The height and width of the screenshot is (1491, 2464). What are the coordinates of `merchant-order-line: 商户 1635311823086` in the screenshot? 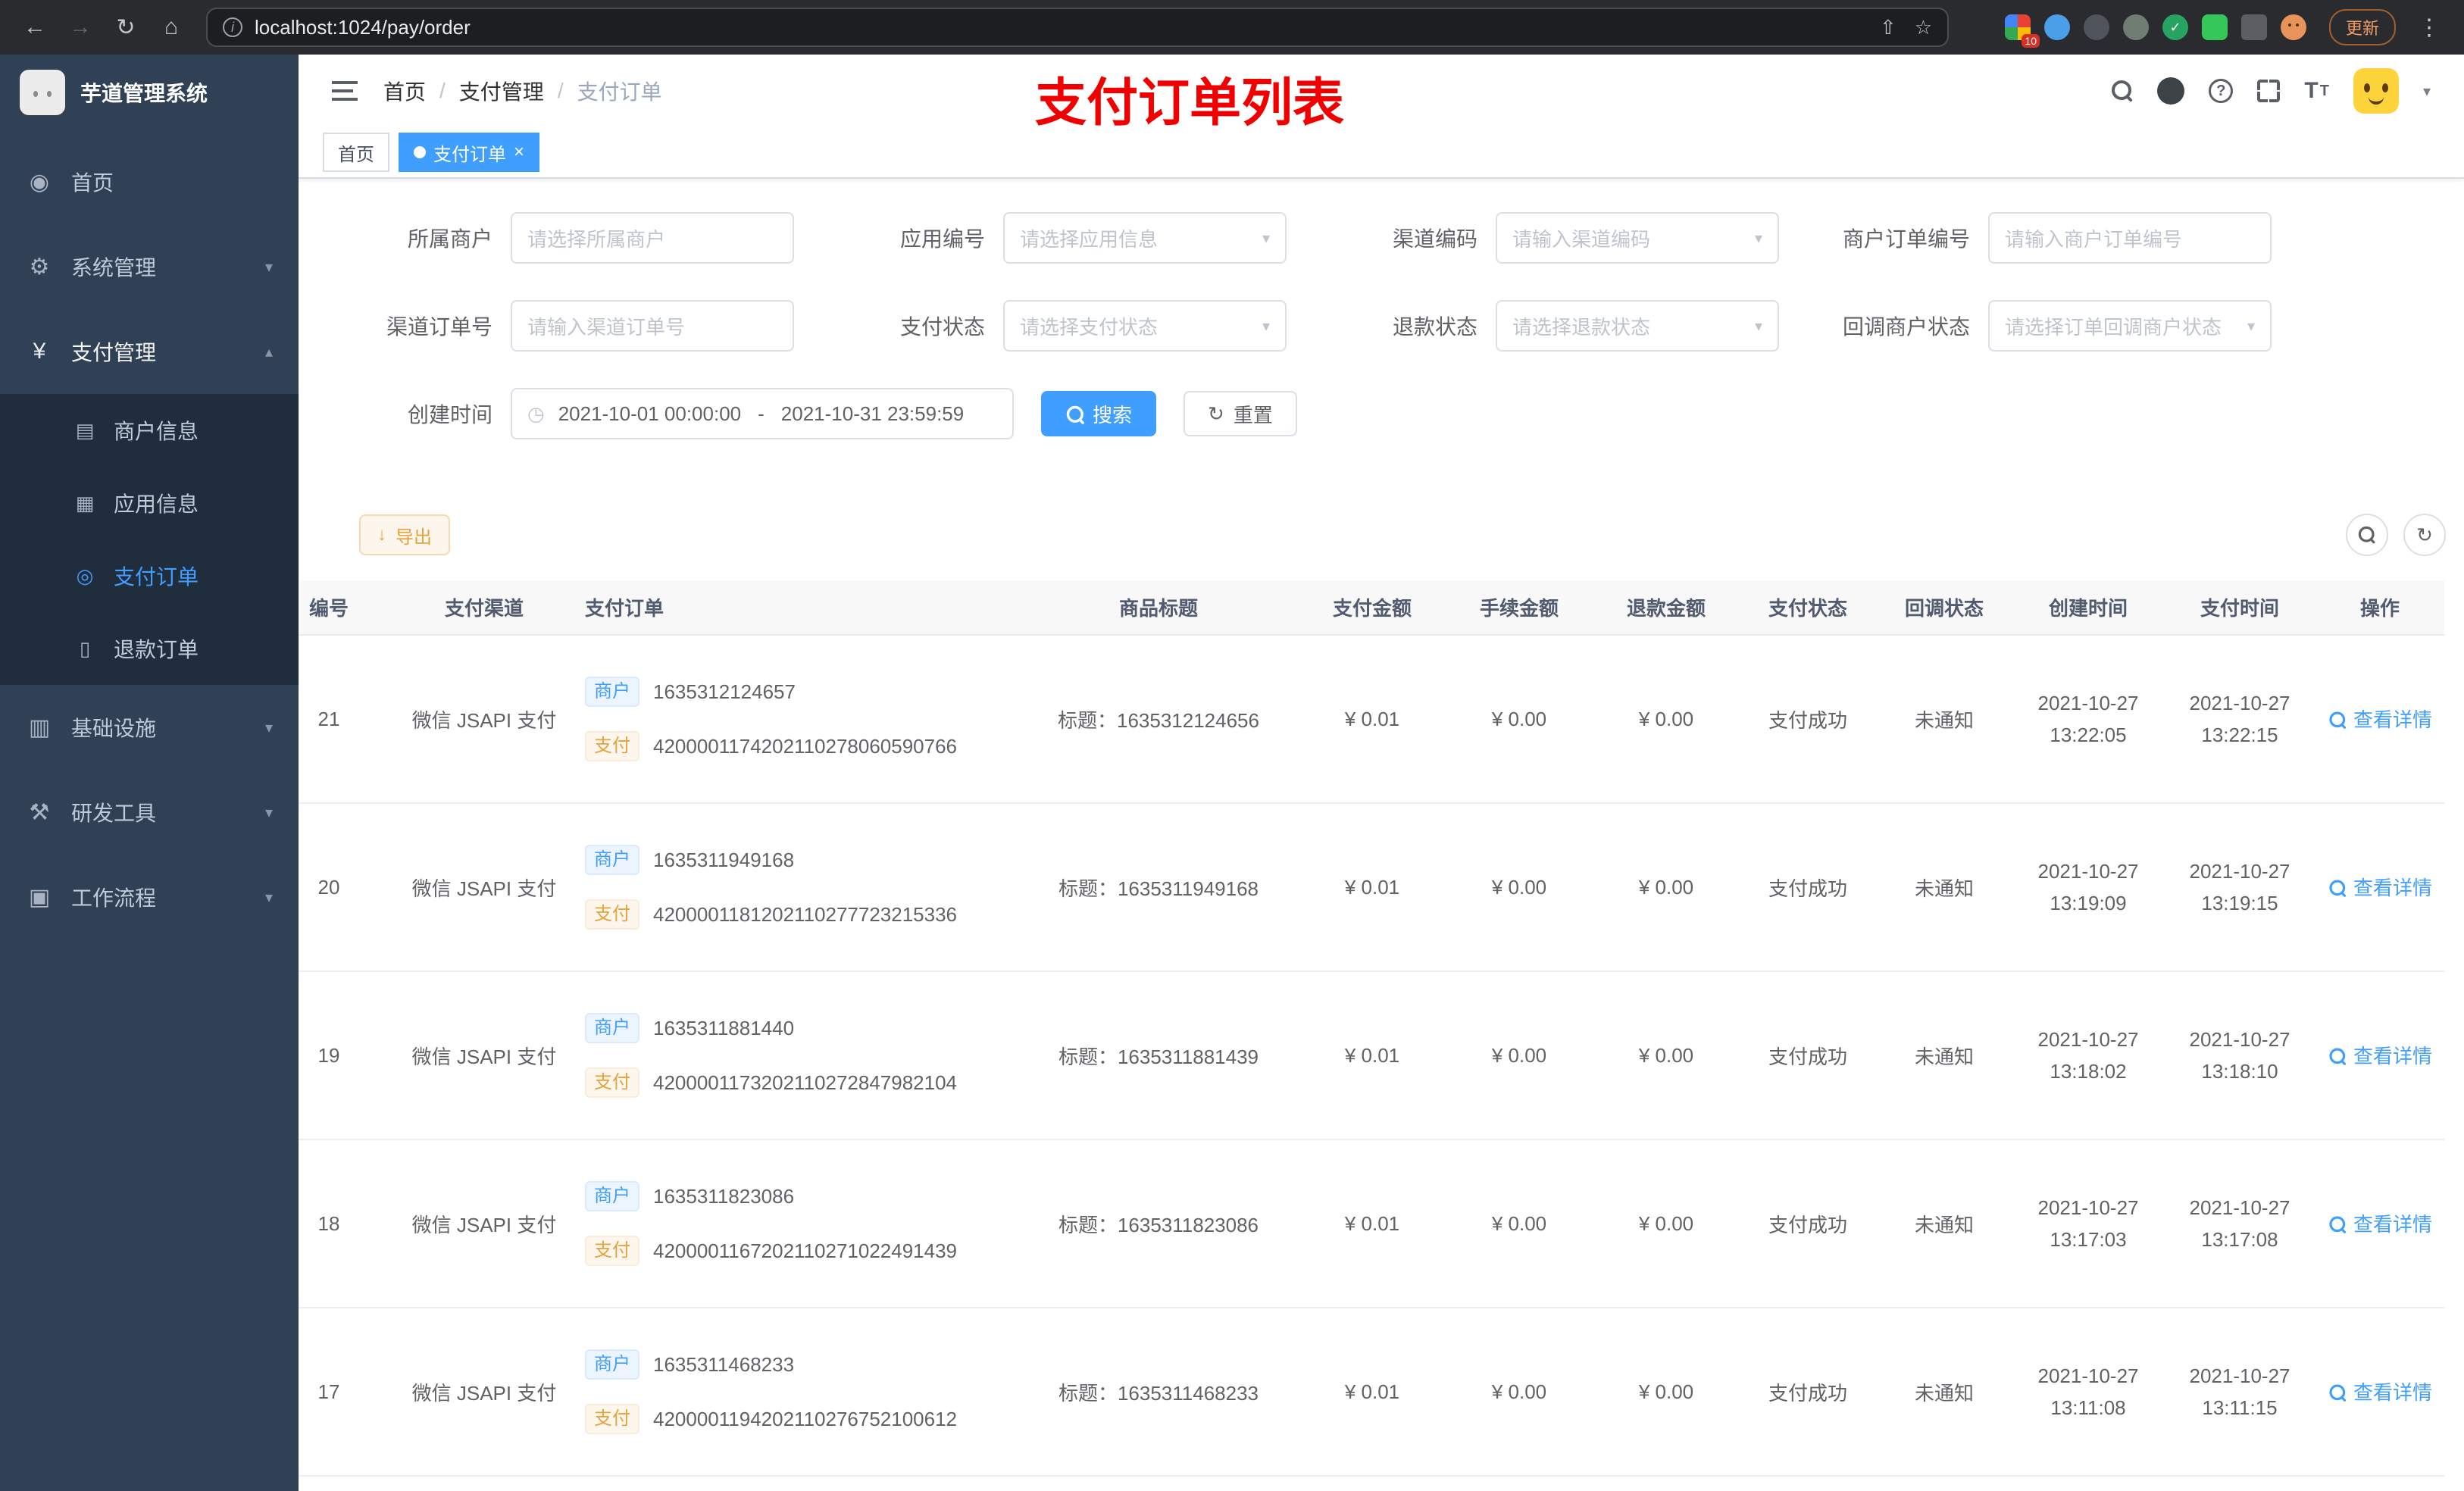 It's located at (801, 1196).